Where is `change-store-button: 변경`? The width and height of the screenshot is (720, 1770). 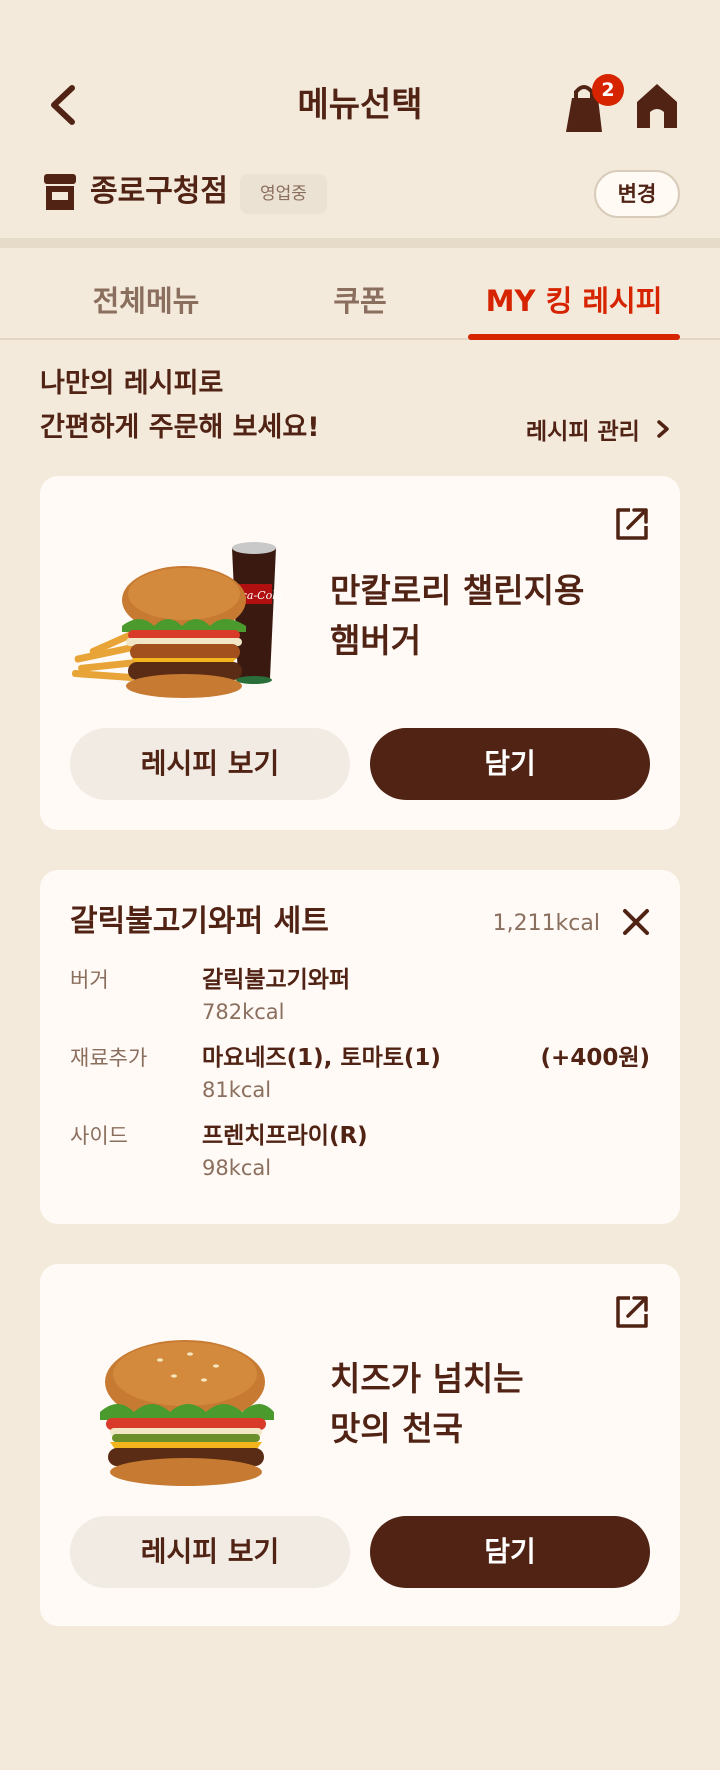 change-store-button: 변경 is located at coordinates (637, 194).